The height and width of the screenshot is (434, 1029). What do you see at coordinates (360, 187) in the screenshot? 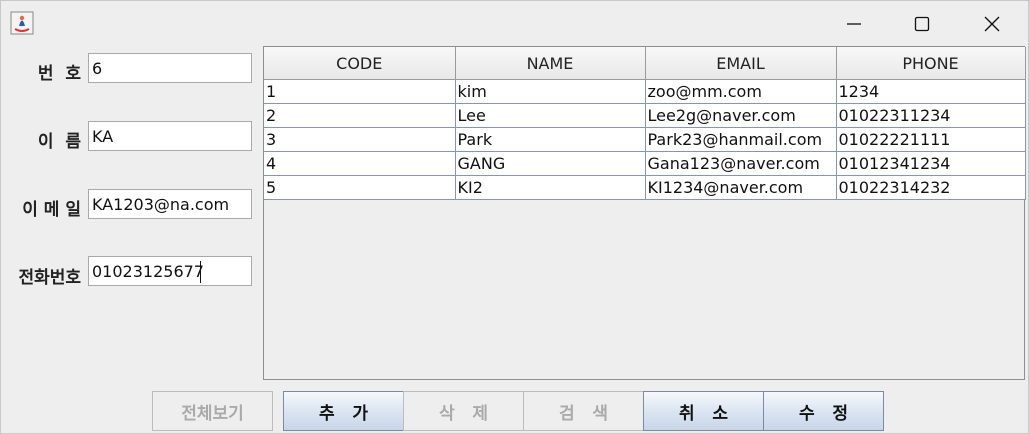
I see `table-cell: 5` at bounding box center [360, 187].